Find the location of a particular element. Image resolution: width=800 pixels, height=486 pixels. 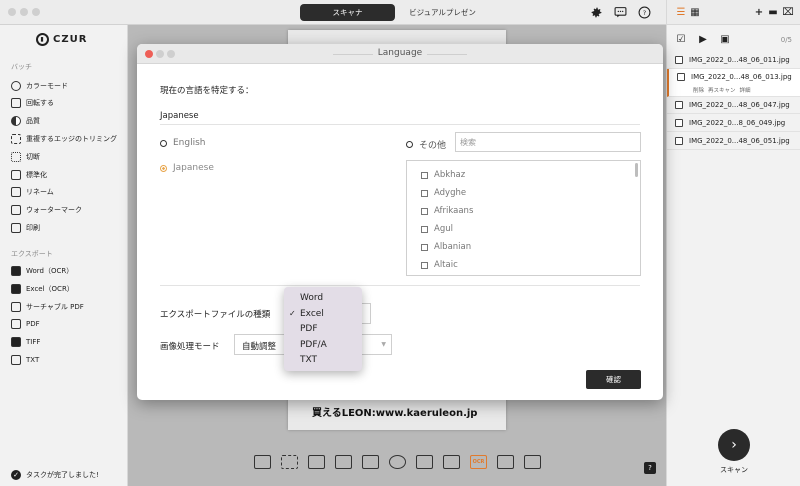

watermark-icon is located at coordinates (16, 210).